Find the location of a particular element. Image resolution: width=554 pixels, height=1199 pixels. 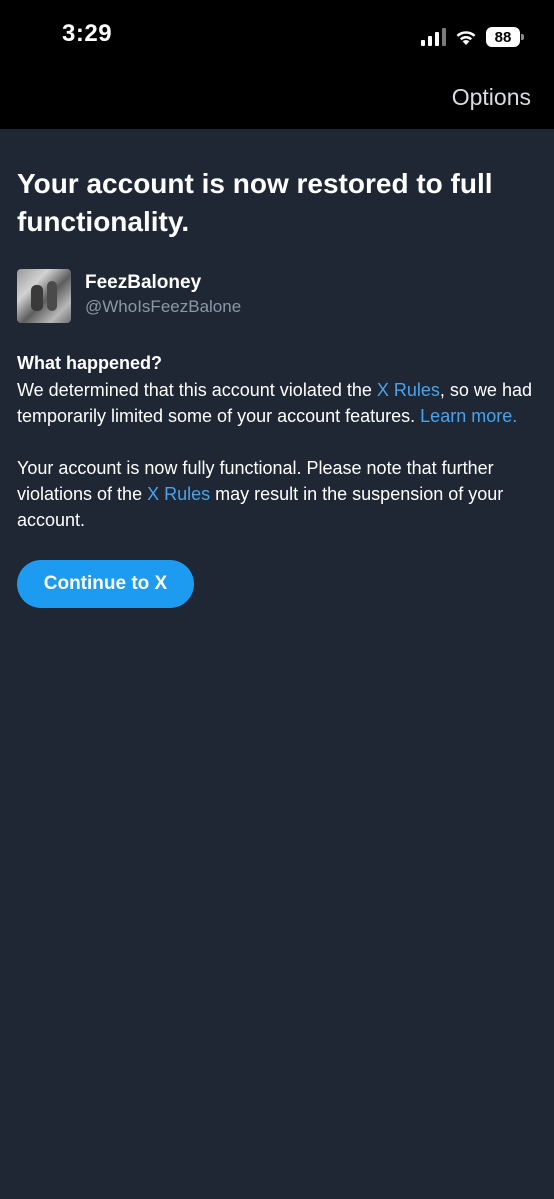

avatar is located at coordinates (44, 296).